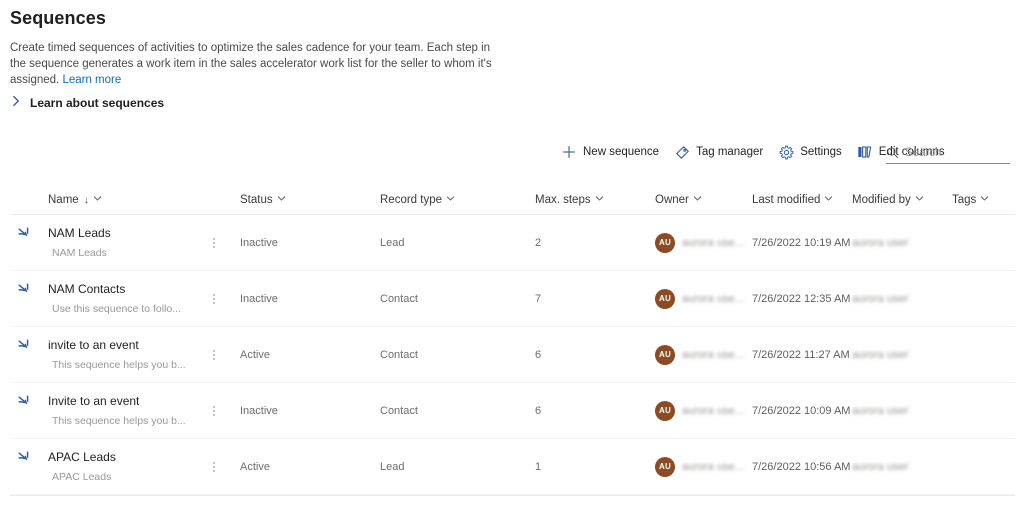  I want to click on column-header-modified-by: Modified by, so click(902, 200).